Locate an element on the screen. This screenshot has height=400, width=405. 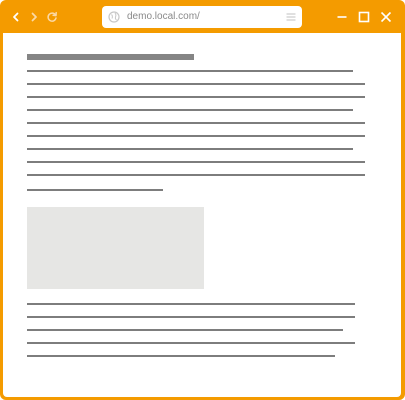
minimize-icon is located at coordinates (342, 17).